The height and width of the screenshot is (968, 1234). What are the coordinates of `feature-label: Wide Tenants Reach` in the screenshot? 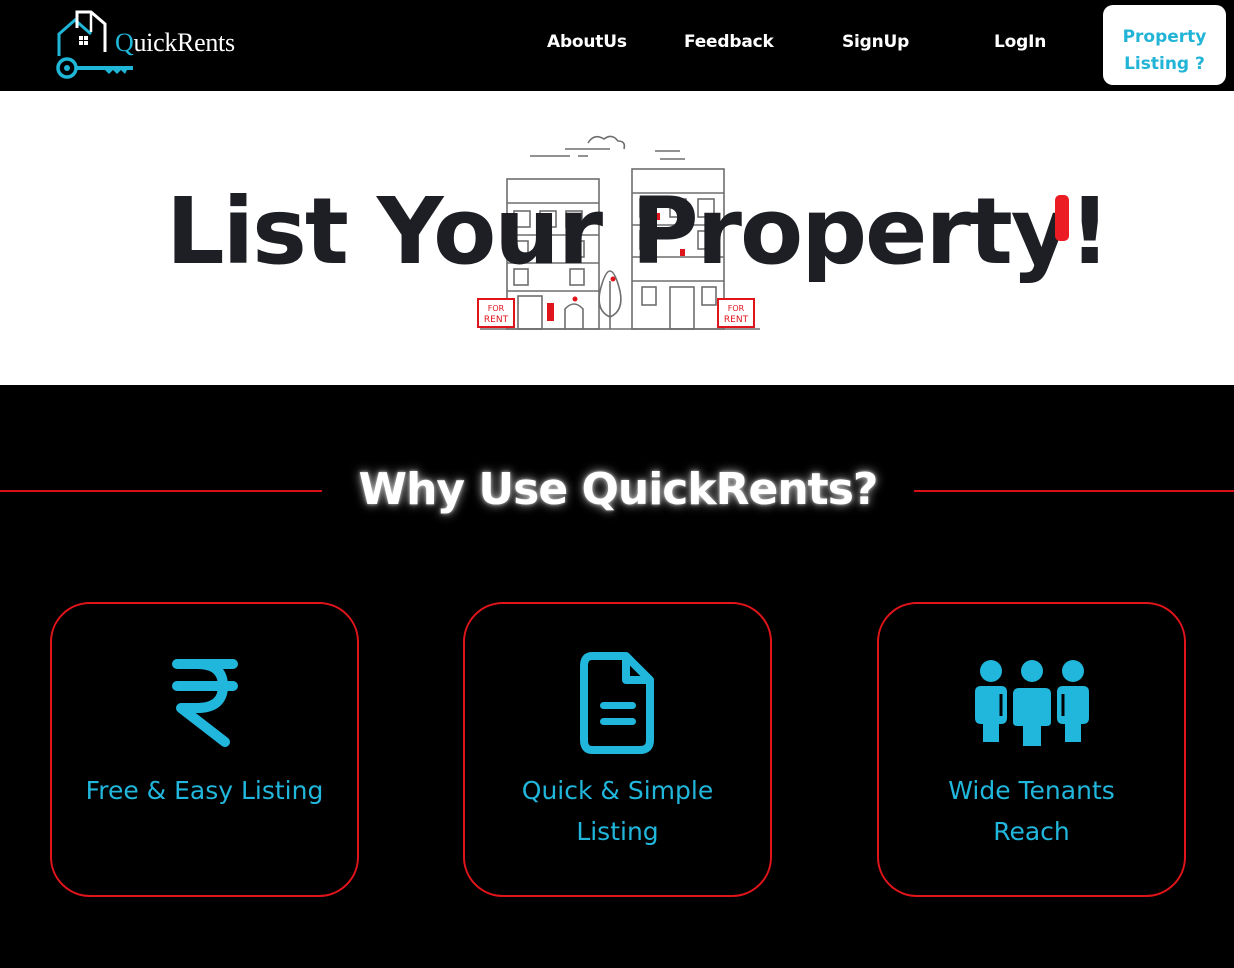 It's located at (1031, 811).